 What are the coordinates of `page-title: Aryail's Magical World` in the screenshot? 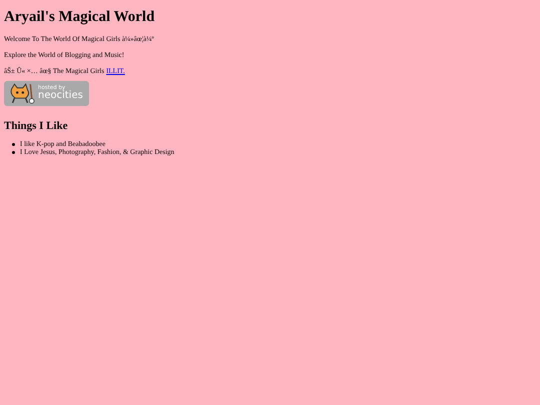 It's located at (80, 17).